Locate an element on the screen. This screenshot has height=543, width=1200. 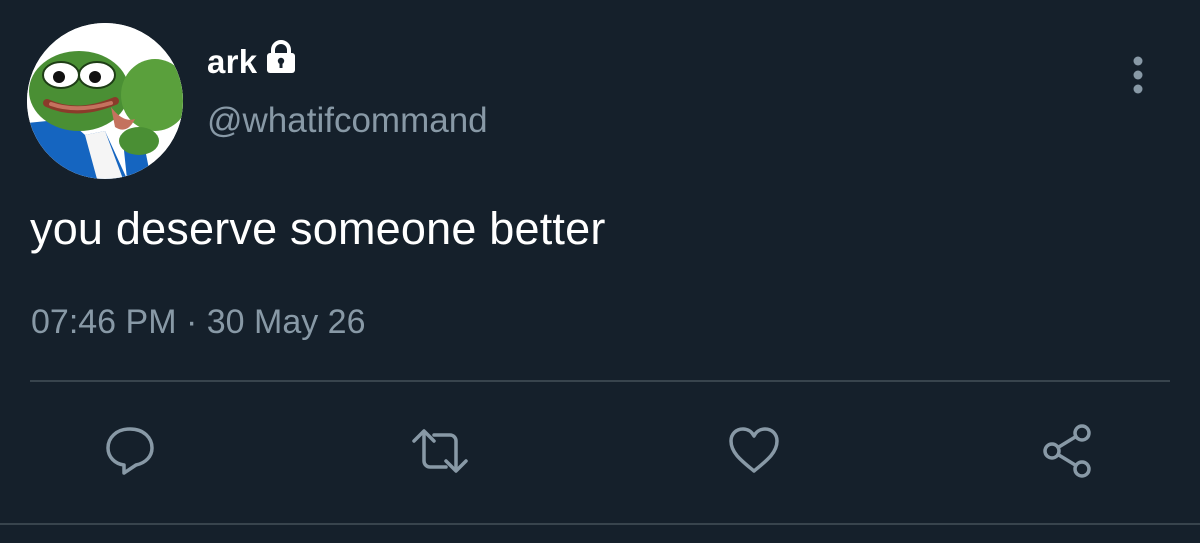
tweet-text: you deserve someone better is located at coordinates (318, 228).